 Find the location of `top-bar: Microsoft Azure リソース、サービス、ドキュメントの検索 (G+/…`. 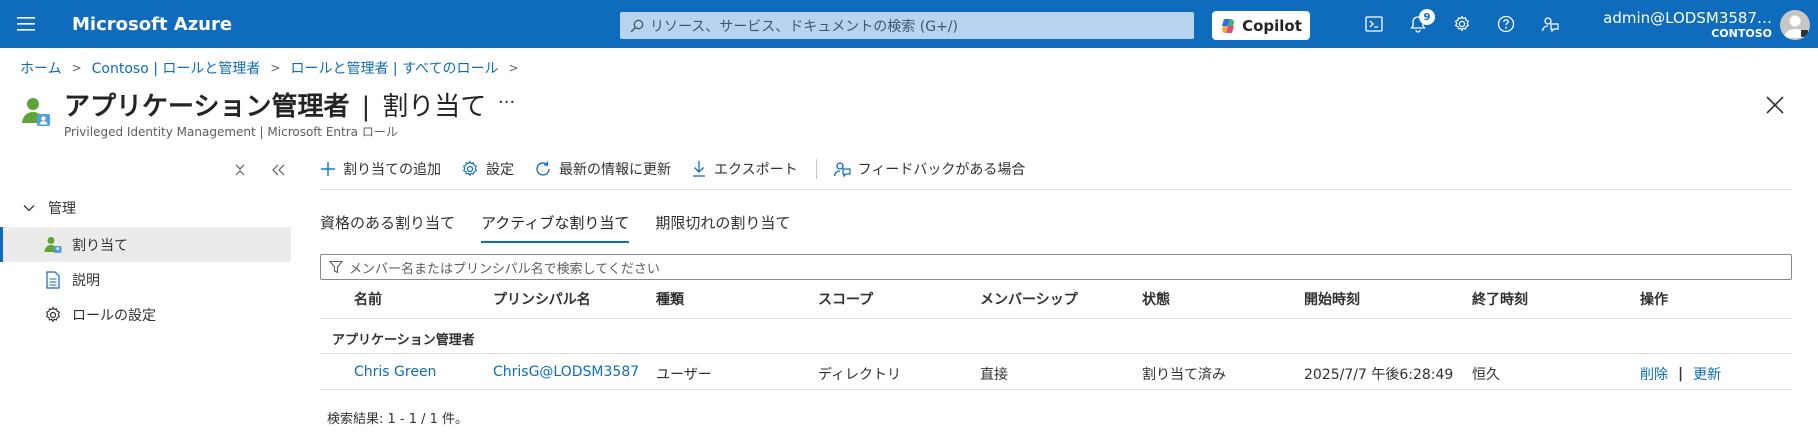

top-bar: Microsoft Azure リソース、サービス、ドキュメントの検索 (G+/… is located at coordinates (909, 24).